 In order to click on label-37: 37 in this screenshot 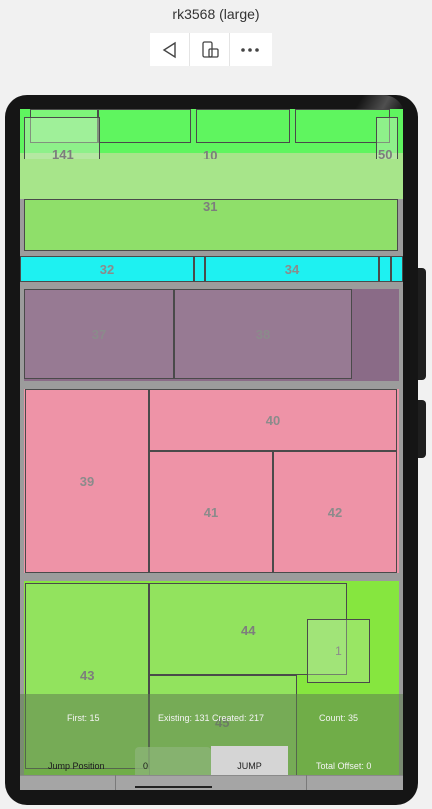, I will do `click(99, 334)`.